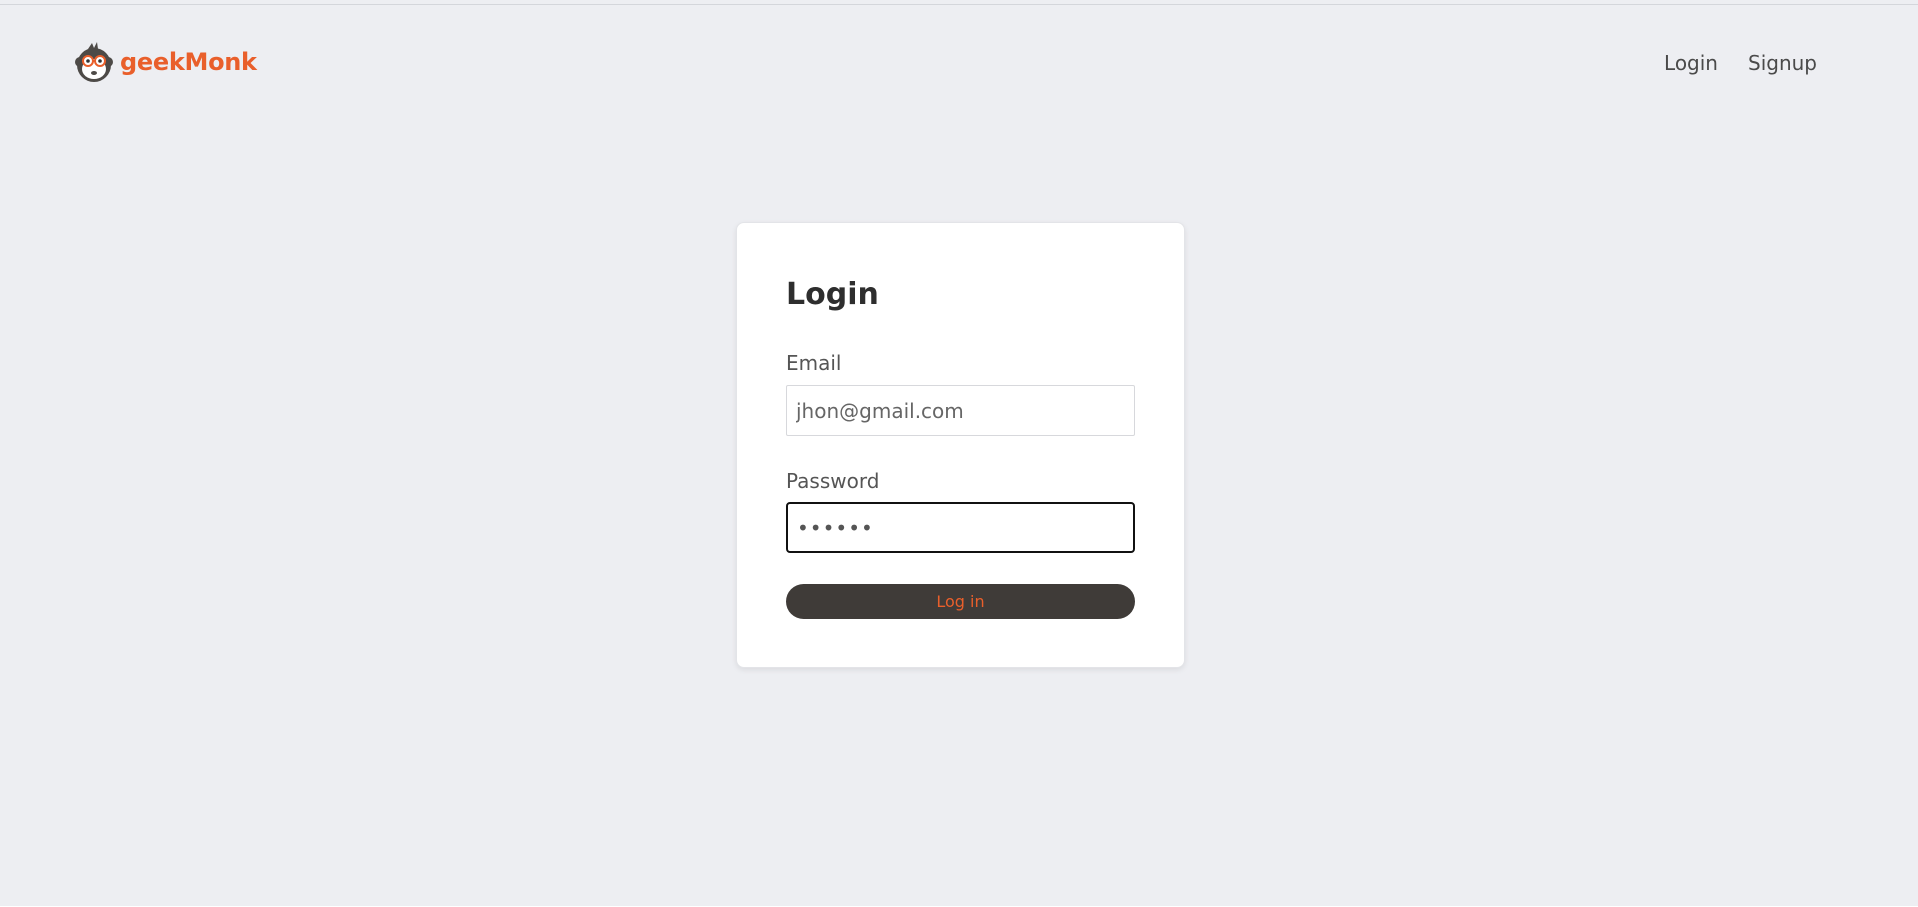  I want to click on brand-link: geekMonk, so click(165, 62).